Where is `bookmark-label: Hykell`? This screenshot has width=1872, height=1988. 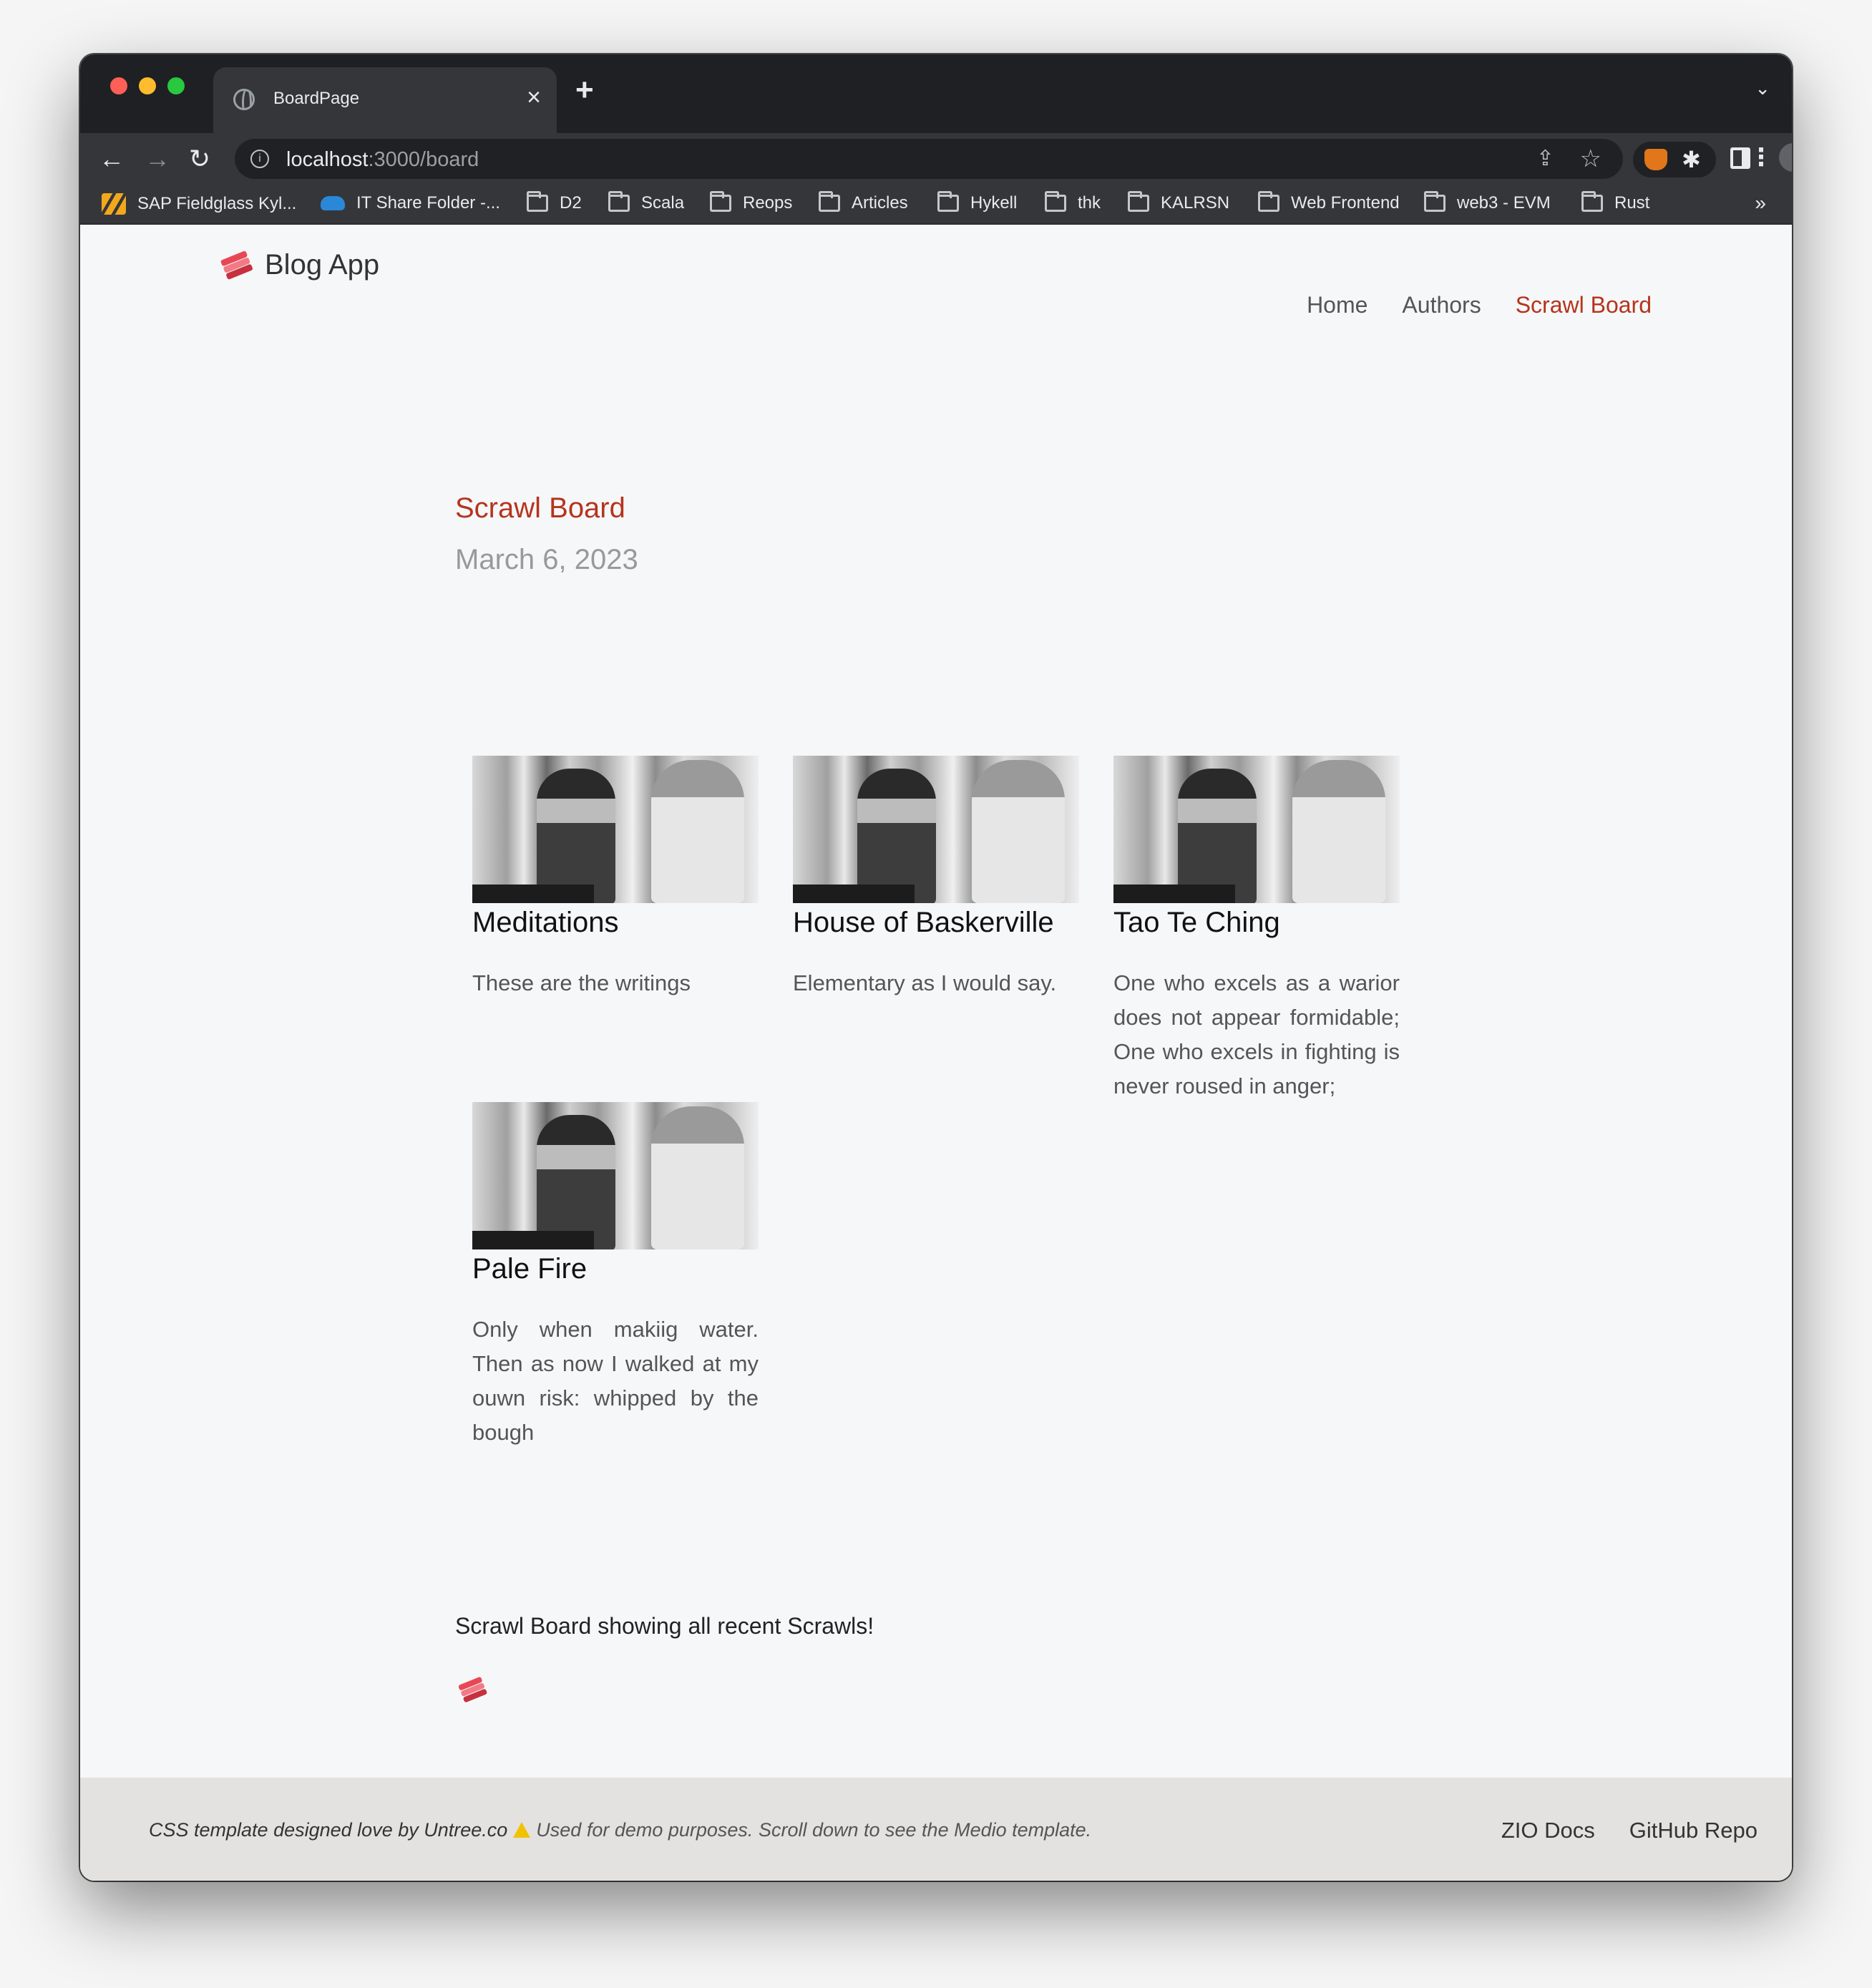 bookmark-label: Hykell is located at coordinates (994, 203).